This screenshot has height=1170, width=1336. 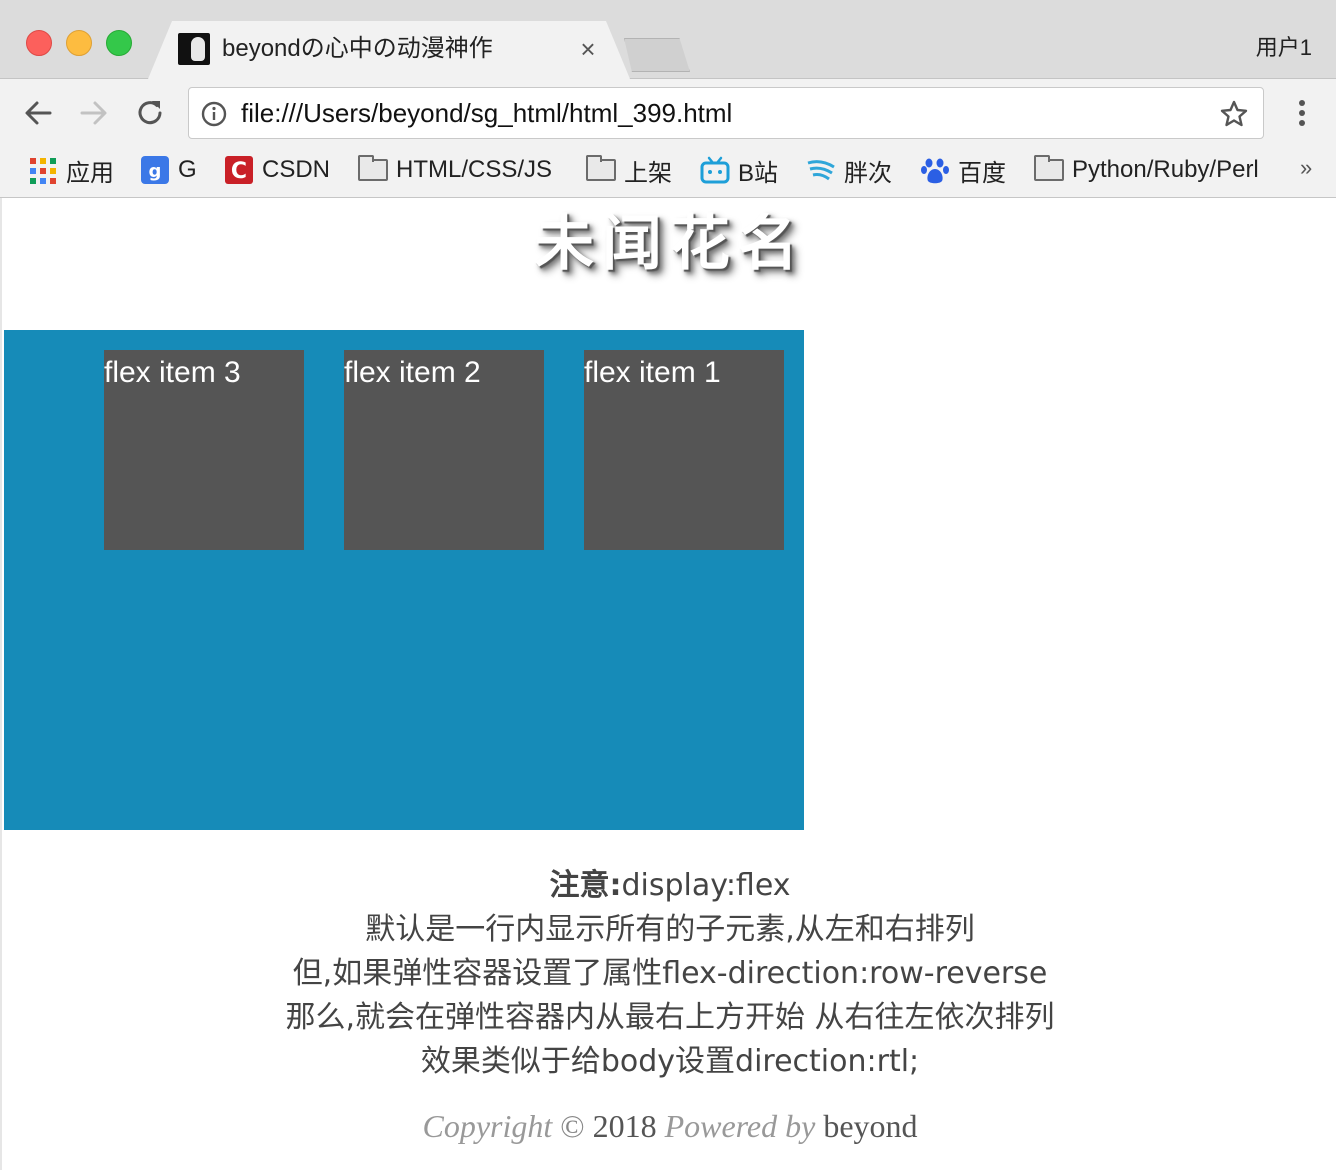 I want to click on bookmark-pangci: 胖次, so click(x=849, y=170).